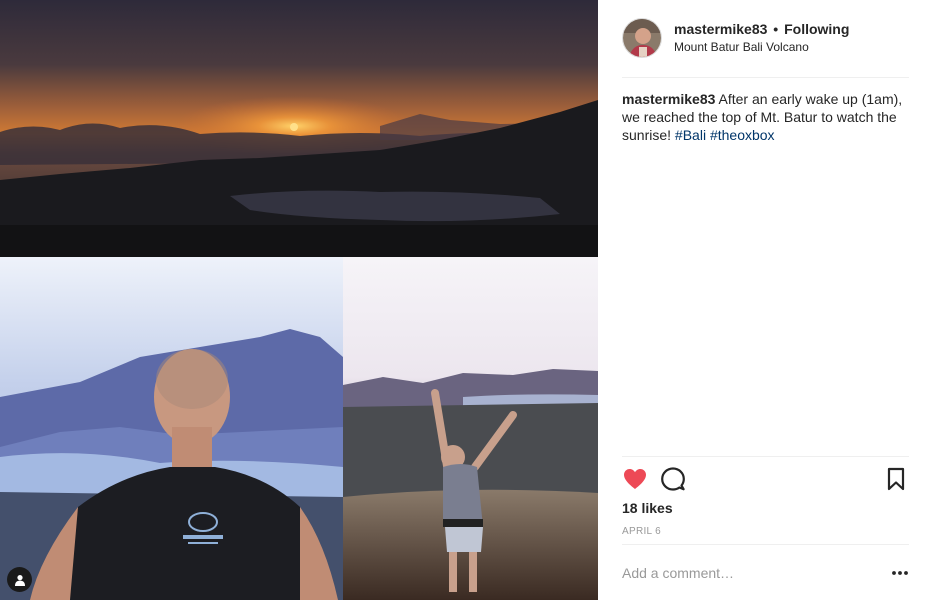 Image resolution: width=931 pixels, height=600 pixels. What do you see at coordinates (896, 479) in the screenshot?
I see `bookmark-icon` at bounding box center [896, 479].